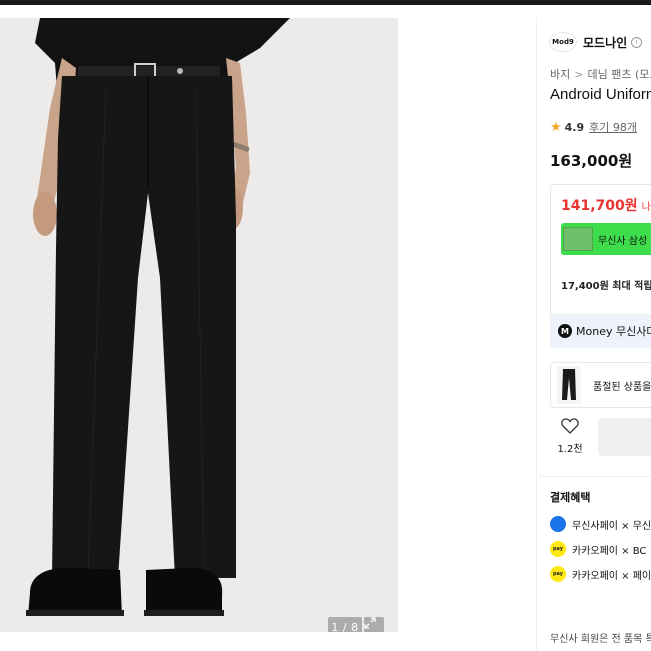  Describe the element at coordinates (374, 624) in the screenshot. I see `expand-icon` at that location.